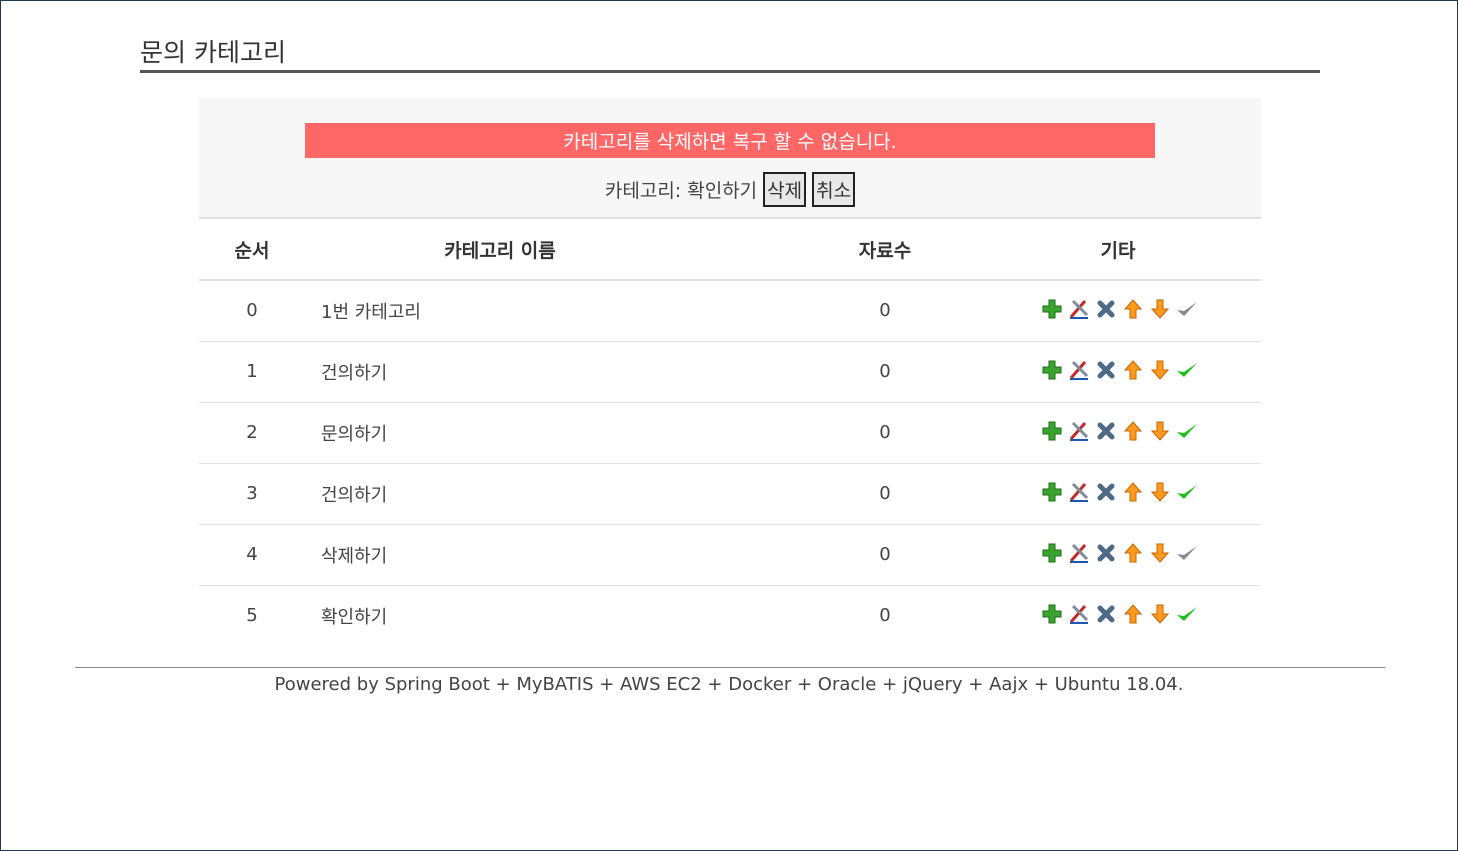 The width and height of the screenshot is (1458, 851). I want to click on row-order: 2, so click(252, 433).